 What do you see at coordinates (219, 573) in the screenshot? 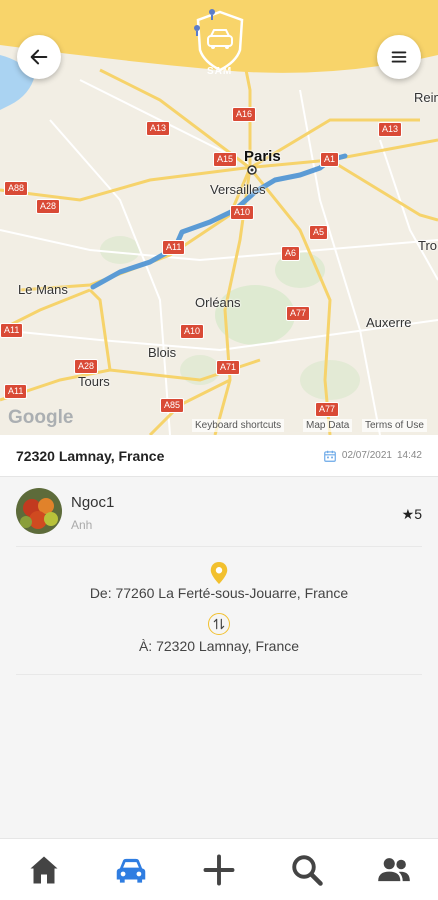
I see `location-pin-icon` at bounding box center [219, 573].